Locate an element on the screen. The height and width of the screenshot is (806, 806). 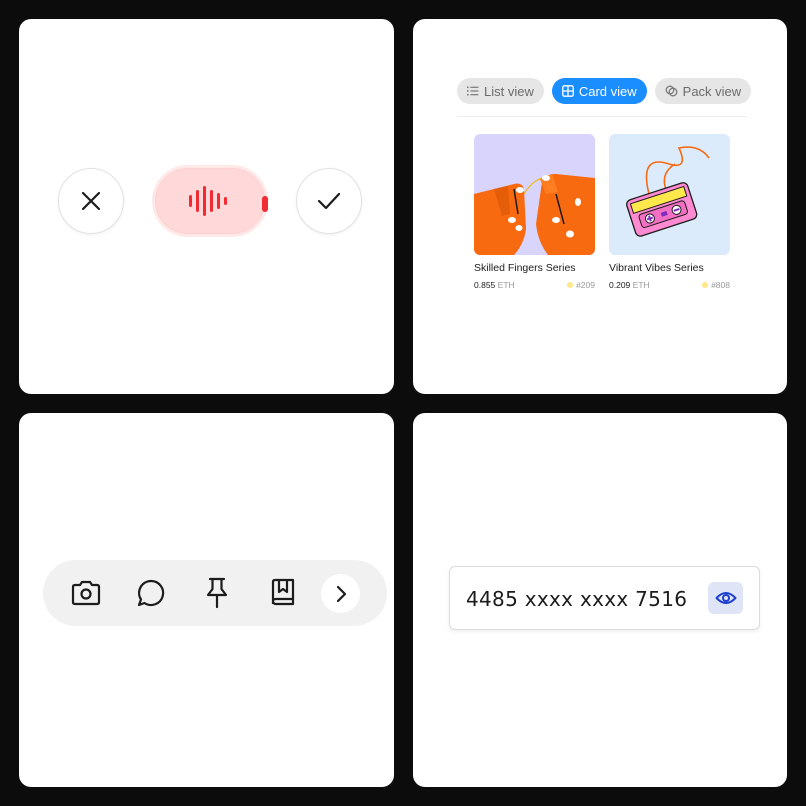
card-price: 0.855 ETH is located at coordinates (494, 285).